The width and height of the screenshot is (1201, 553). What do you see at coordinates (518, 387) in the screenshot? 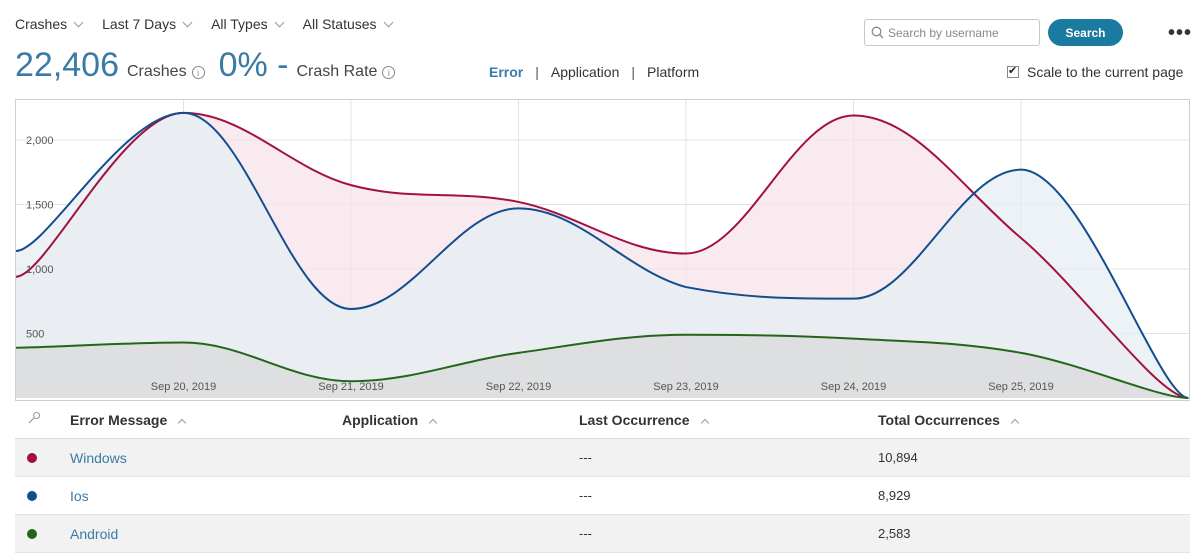
I see `x-tick-label: Sep 22, 2019` at bounding box center [518, 387].